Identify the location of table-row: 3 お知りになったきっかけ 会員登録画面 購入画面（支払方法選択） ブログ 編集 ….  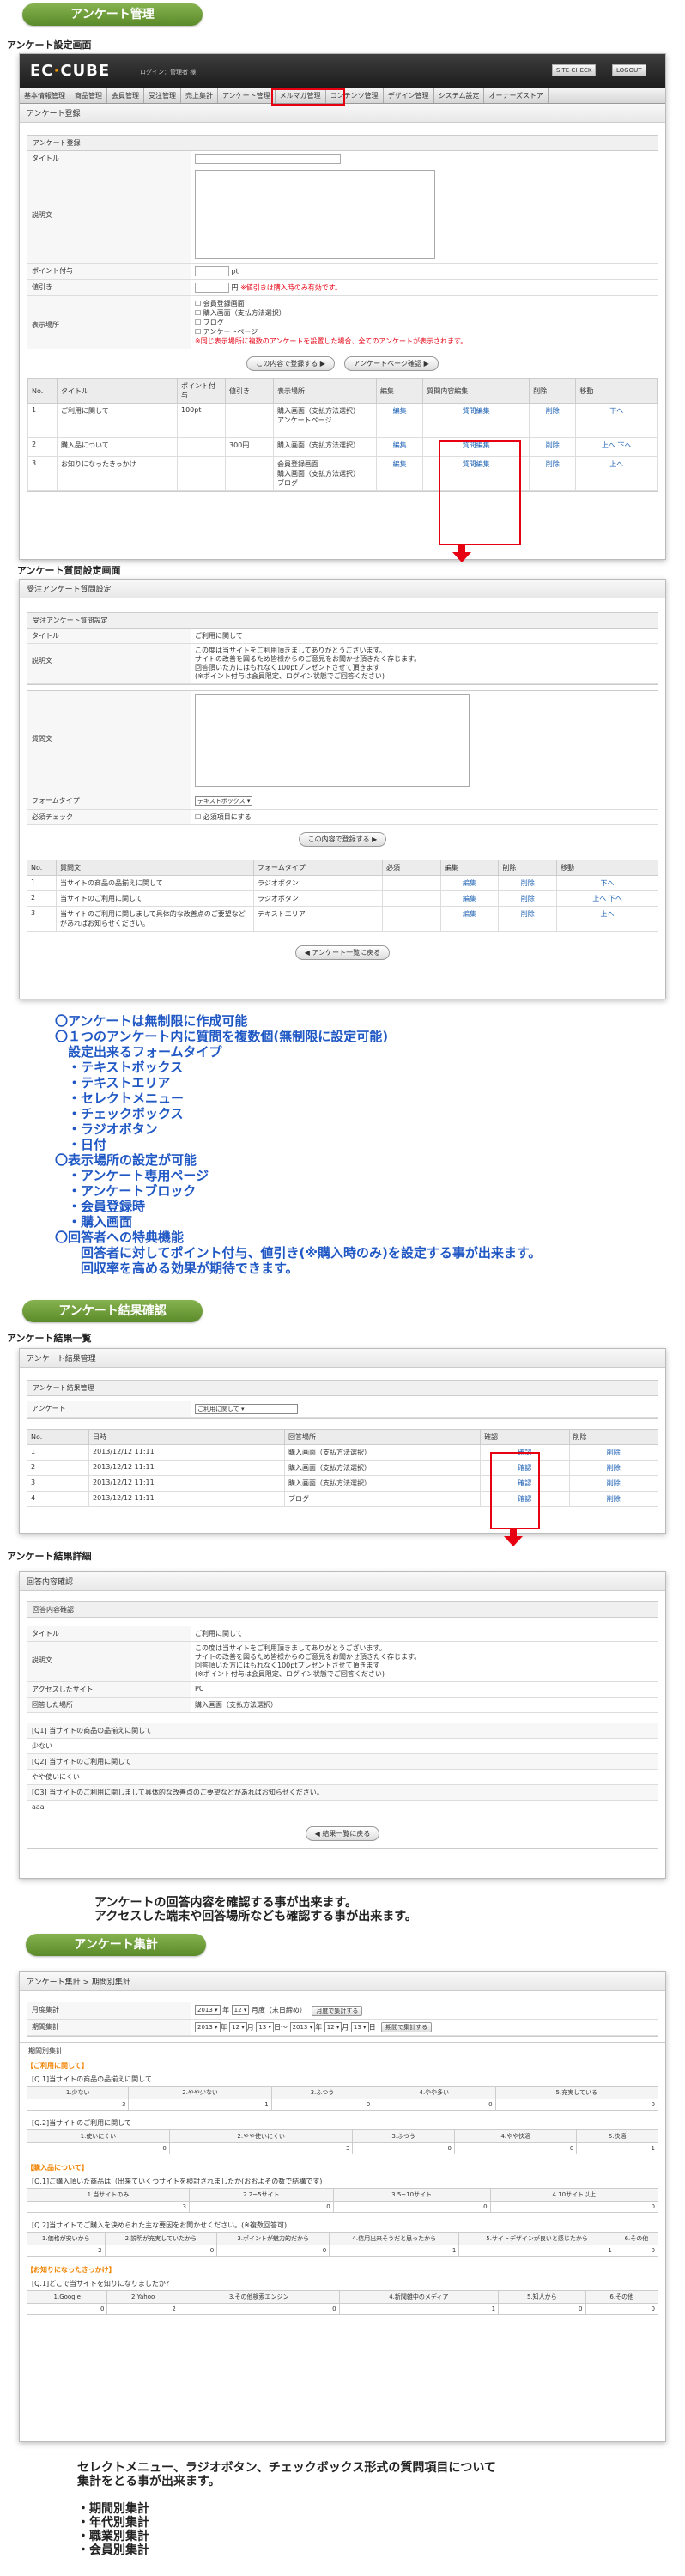
(342, 474).